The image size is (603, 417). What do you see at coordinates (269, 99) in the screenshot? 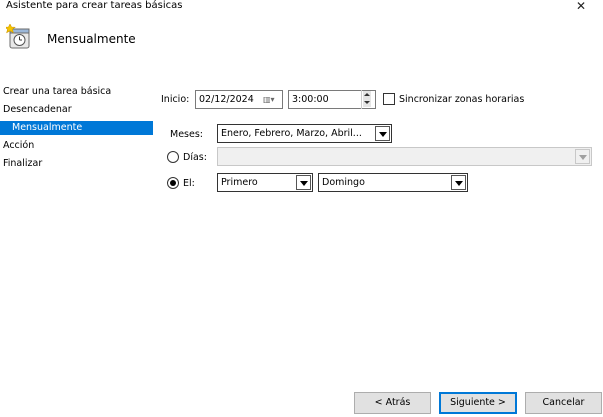
I see `calendar-dropdown-icon: ▥▾` at bounding box center [269, 99].